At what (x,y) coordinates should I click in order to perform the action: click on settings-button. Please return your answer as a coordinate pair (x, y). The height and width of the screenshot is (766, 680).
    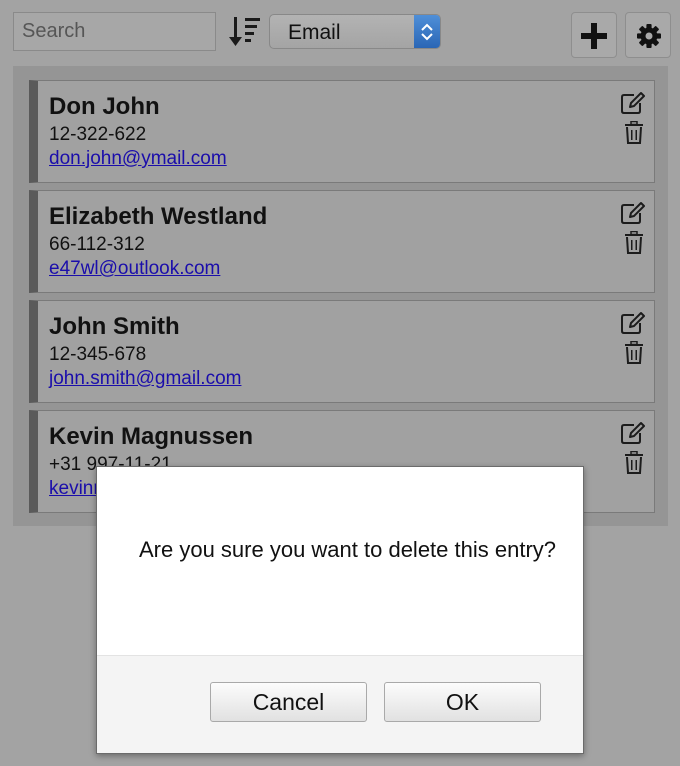
    Looking at the image, I should click on (648, 35).